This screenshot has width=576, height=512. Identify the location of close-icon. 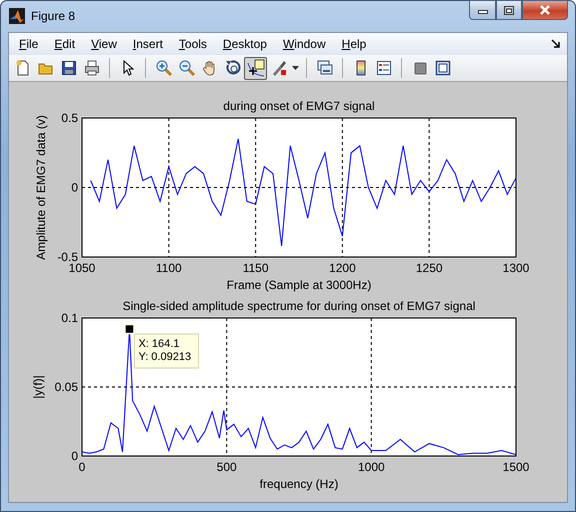
(545, 10).